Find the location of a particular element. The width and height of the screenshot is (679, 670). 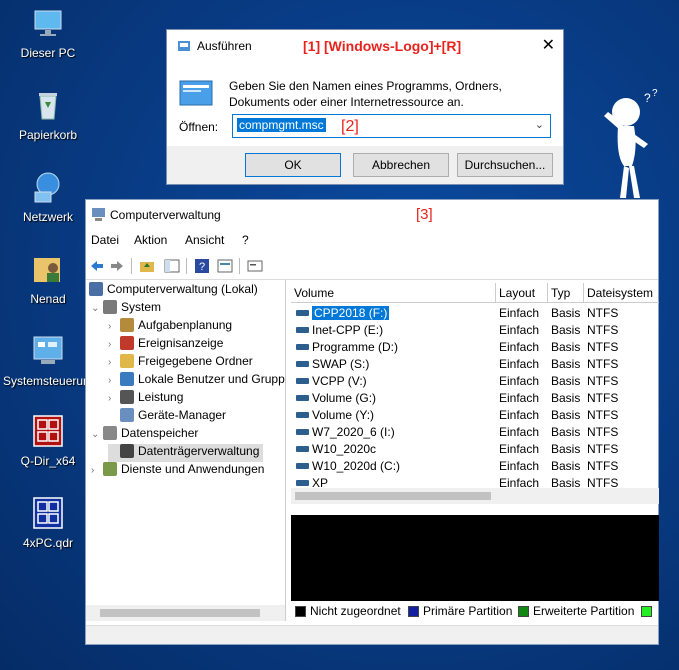

tree-item-dienste-und-anwendungen: › Dienste und Anwendungen is located at coordinates (177, 471).